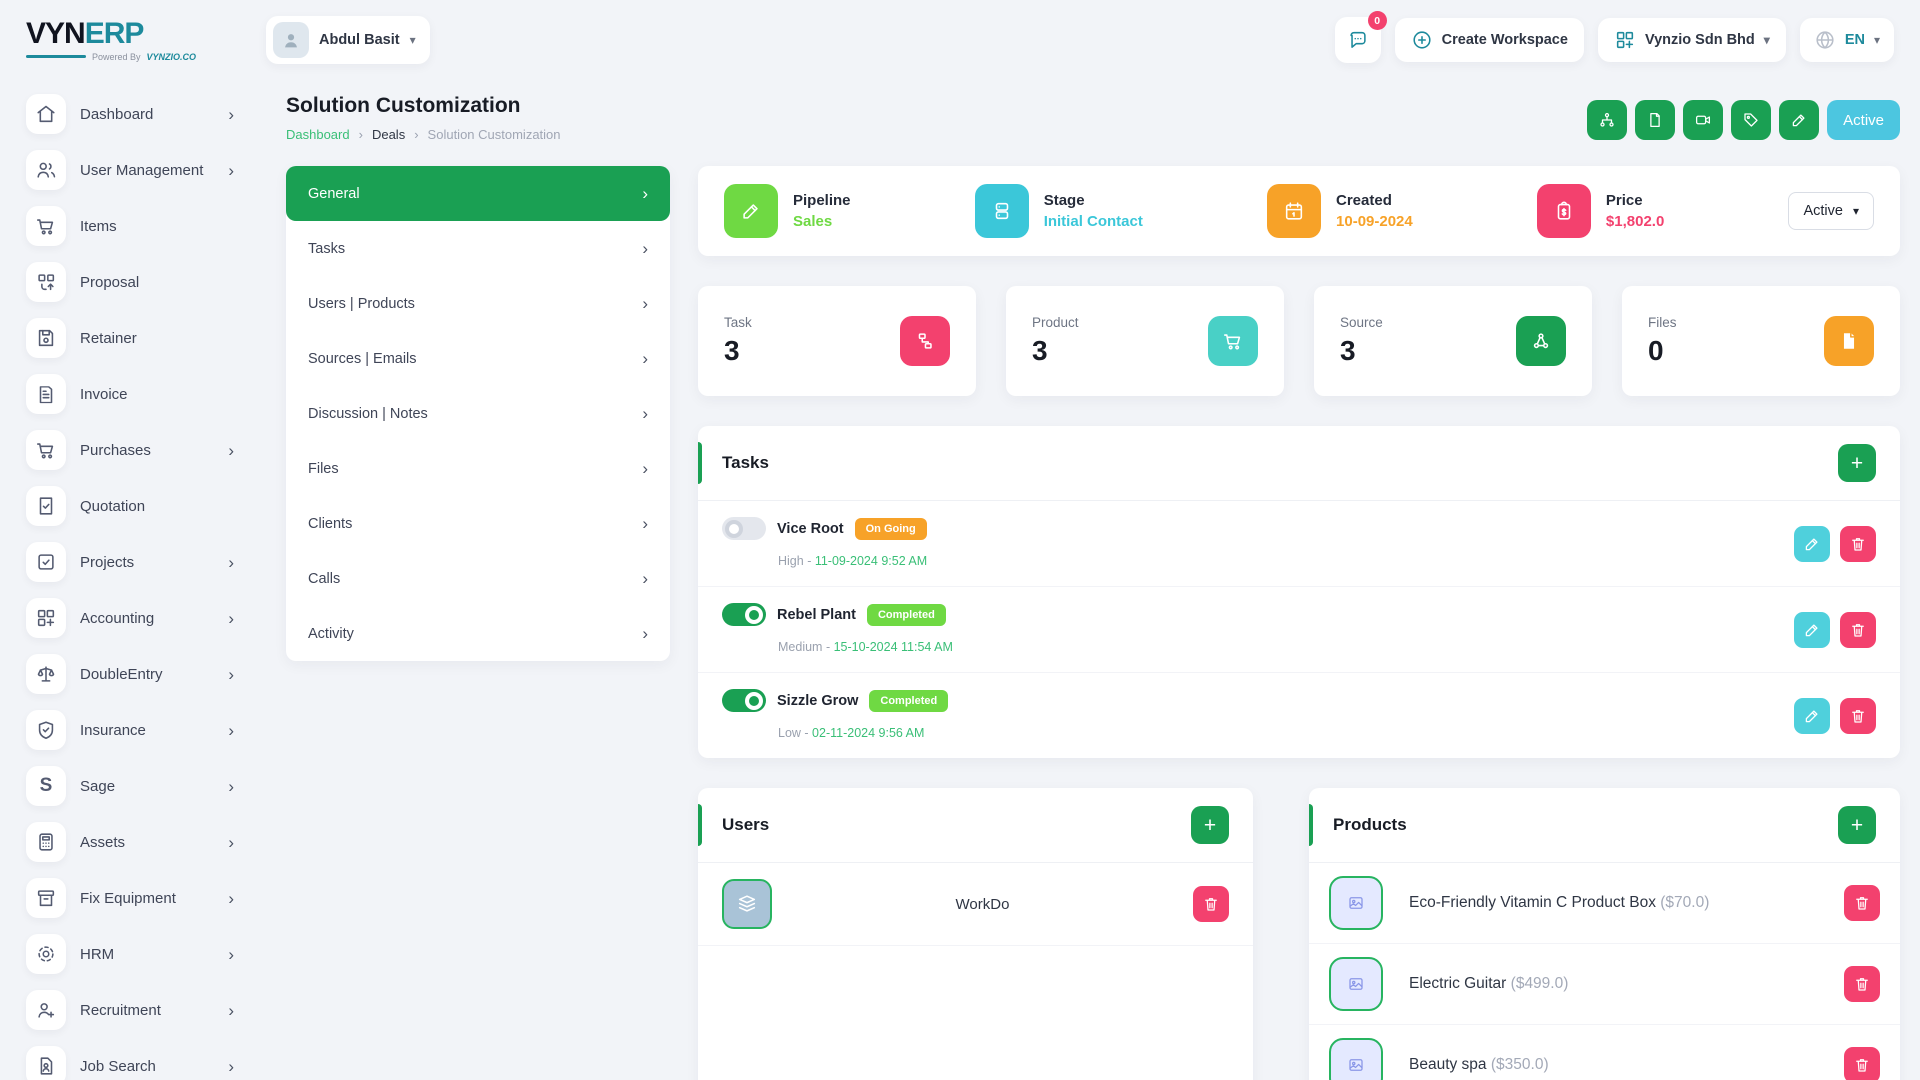  What do you see at coordinates (130, 562) in the screenshot?
I see `sidebar-item-projects: Projects ›` at bounding box center [130, 562].